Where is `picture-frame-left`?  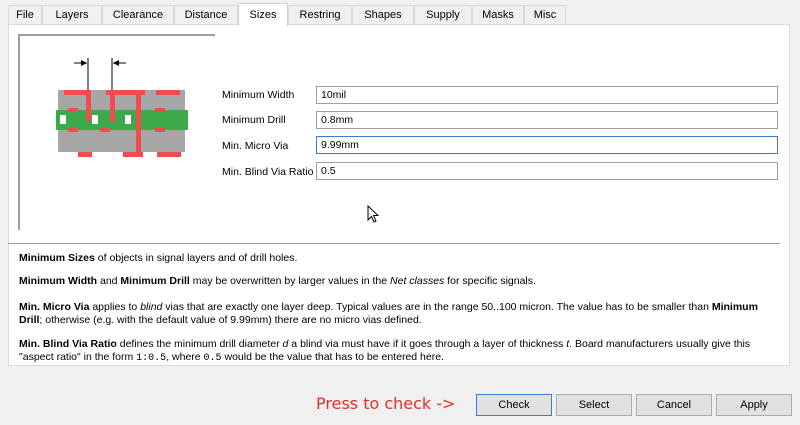 picture-frame-left is located at coordinates (19, 132).